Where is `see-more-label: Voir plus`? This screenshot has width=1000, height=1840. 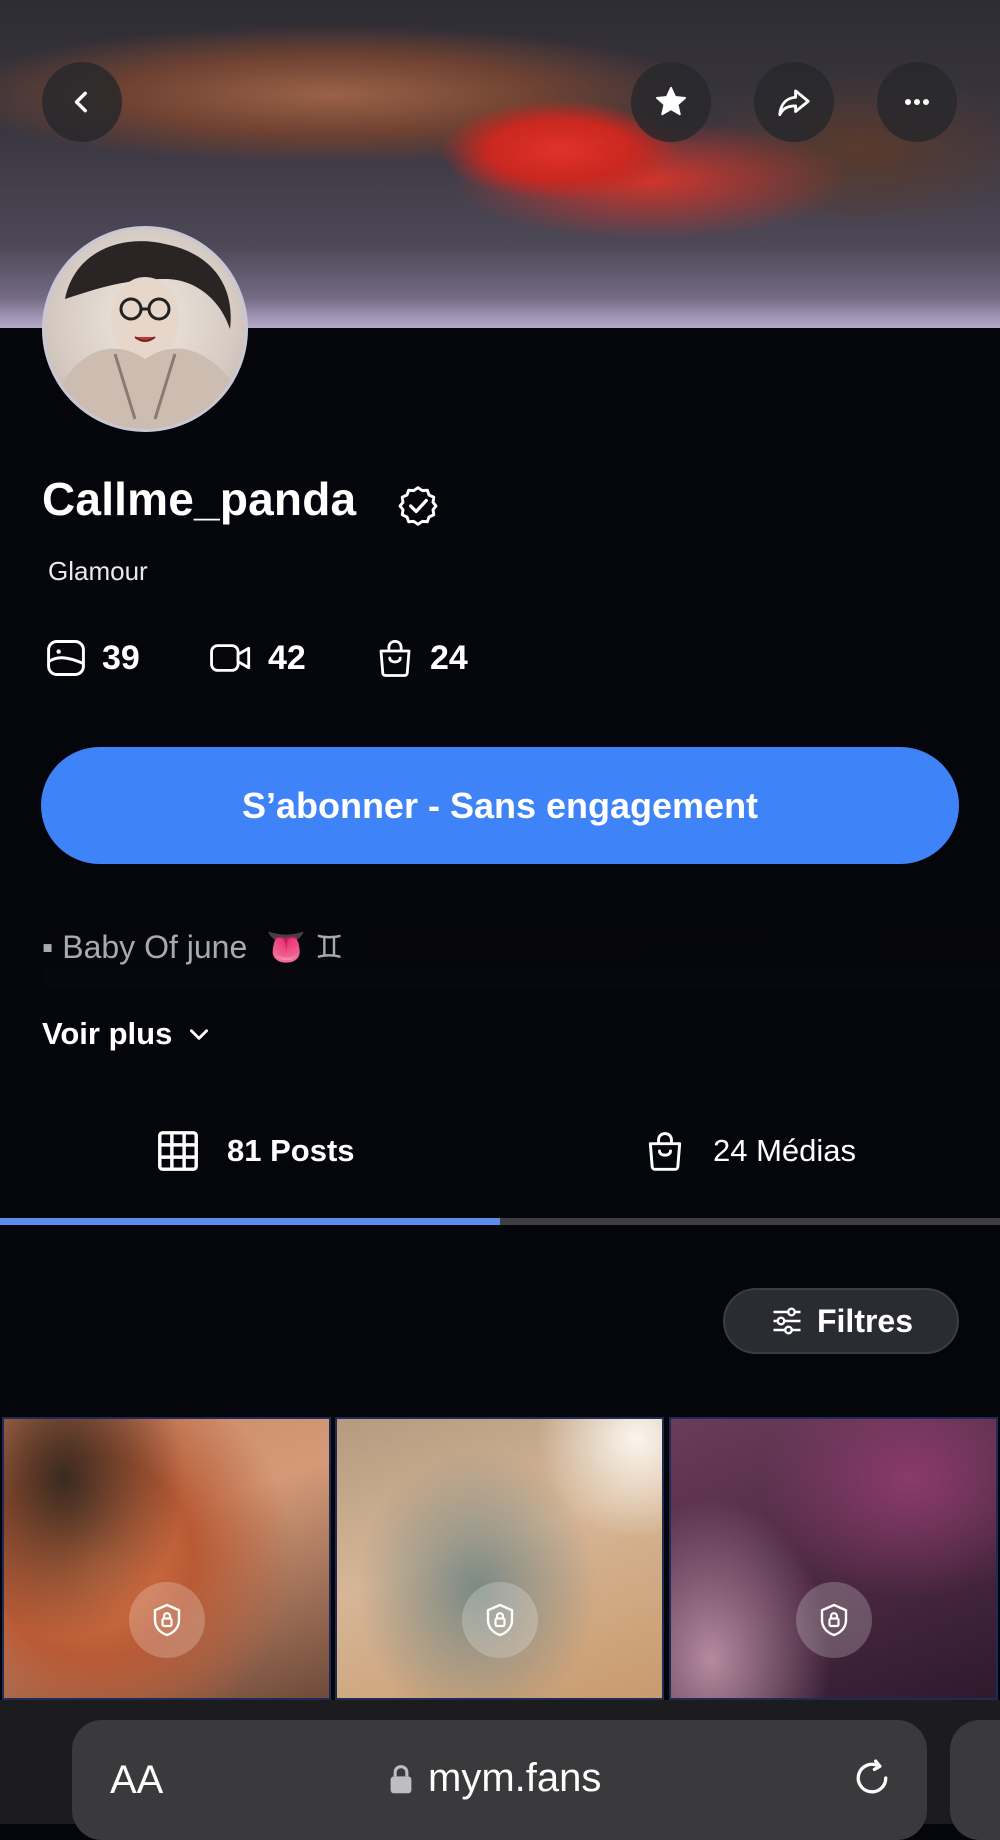 see-more-label: Voir plus is located at coordinates (107, 1033).